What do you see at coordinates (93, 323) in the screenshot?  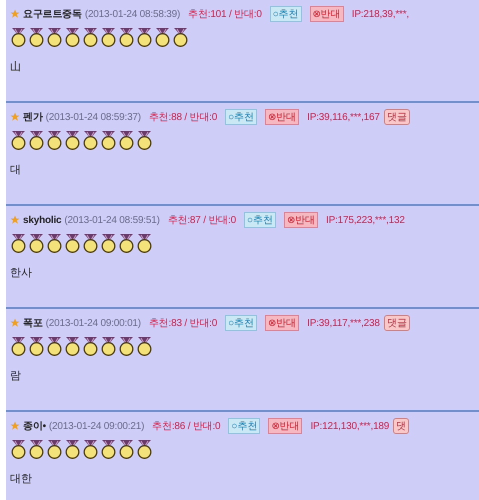 I see `comment-time: (2013-01-24 09:00:01)` at bounding box center [93, 323].